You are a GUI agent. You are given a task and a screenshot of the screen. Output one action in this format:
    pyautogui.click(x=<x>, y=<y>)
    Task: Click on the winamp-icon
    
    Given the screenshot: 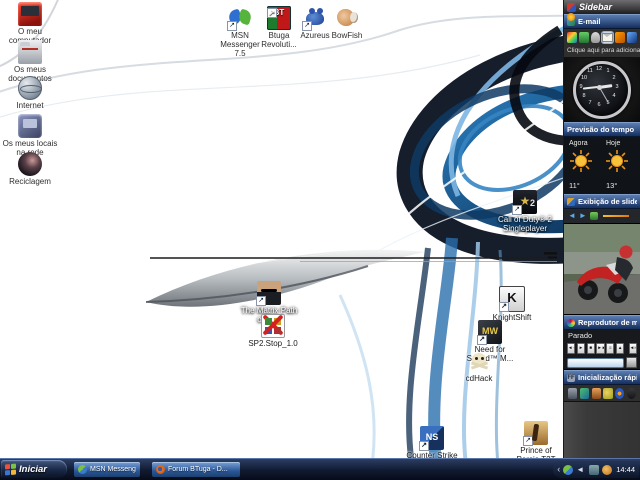 What is the action you would take?
    pyautogui.click(x=596, y=393)
    